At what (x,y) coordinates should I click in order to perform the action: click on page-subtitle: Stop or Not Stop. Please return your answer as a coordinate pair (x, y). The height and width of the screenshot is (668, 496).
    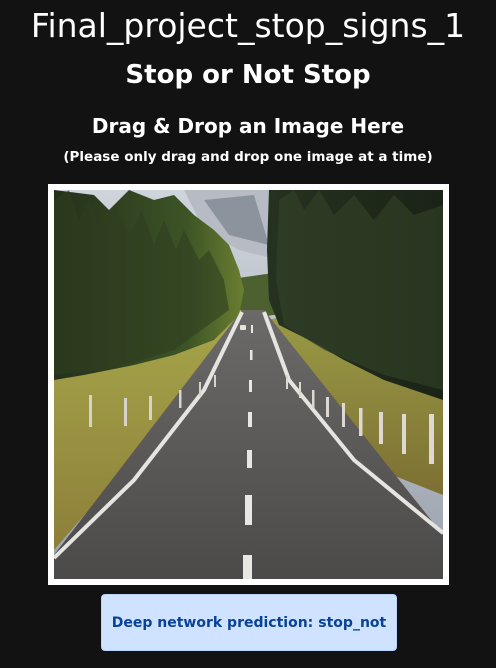
    Looking at the image, I should click on (248, 75).